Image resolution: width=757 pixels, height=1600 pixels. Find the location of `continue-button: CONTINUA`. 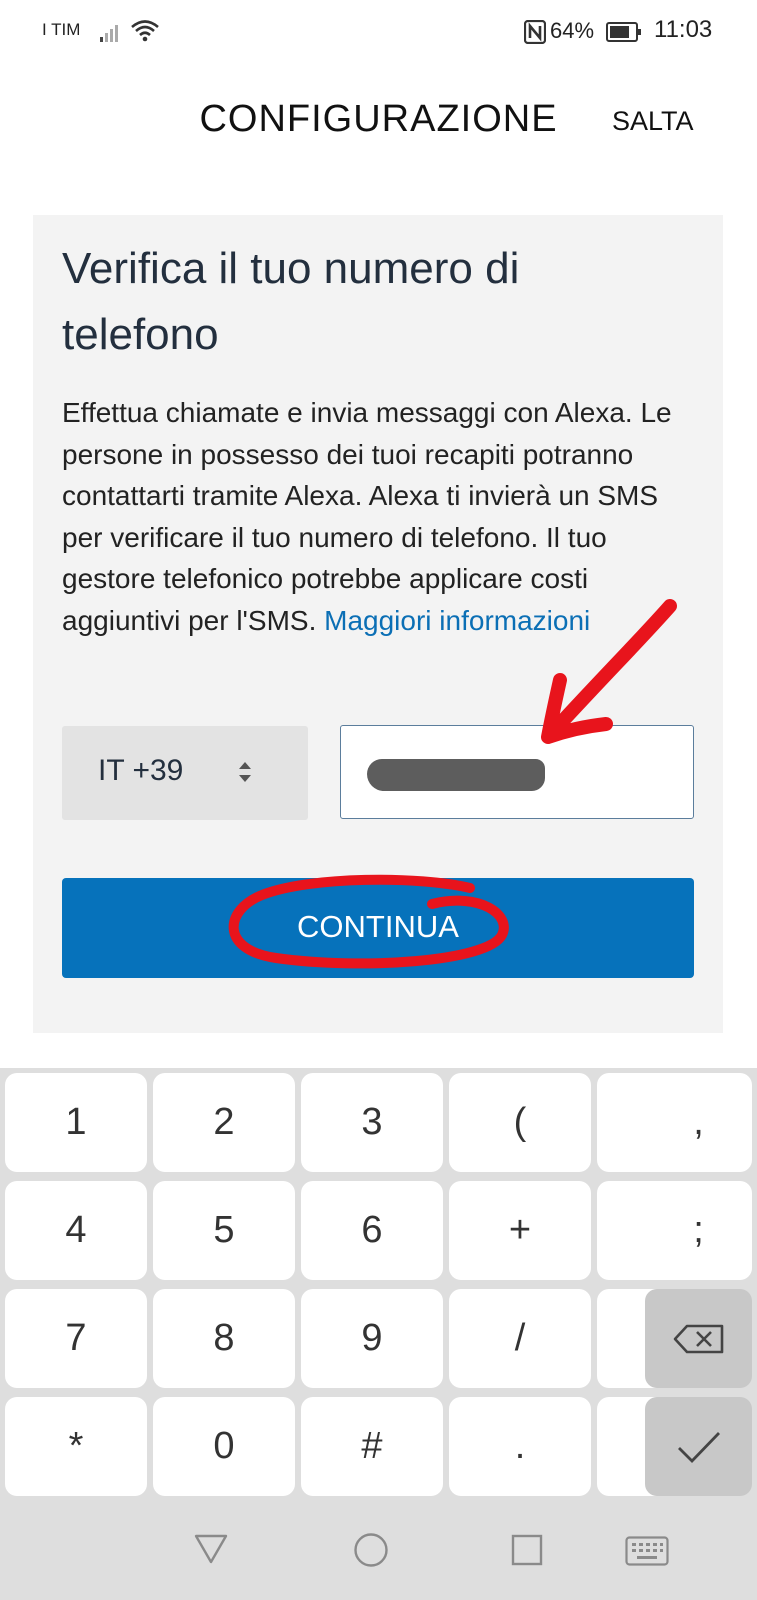

continue-button: CONTINUA is located at coordinates (378, 928).